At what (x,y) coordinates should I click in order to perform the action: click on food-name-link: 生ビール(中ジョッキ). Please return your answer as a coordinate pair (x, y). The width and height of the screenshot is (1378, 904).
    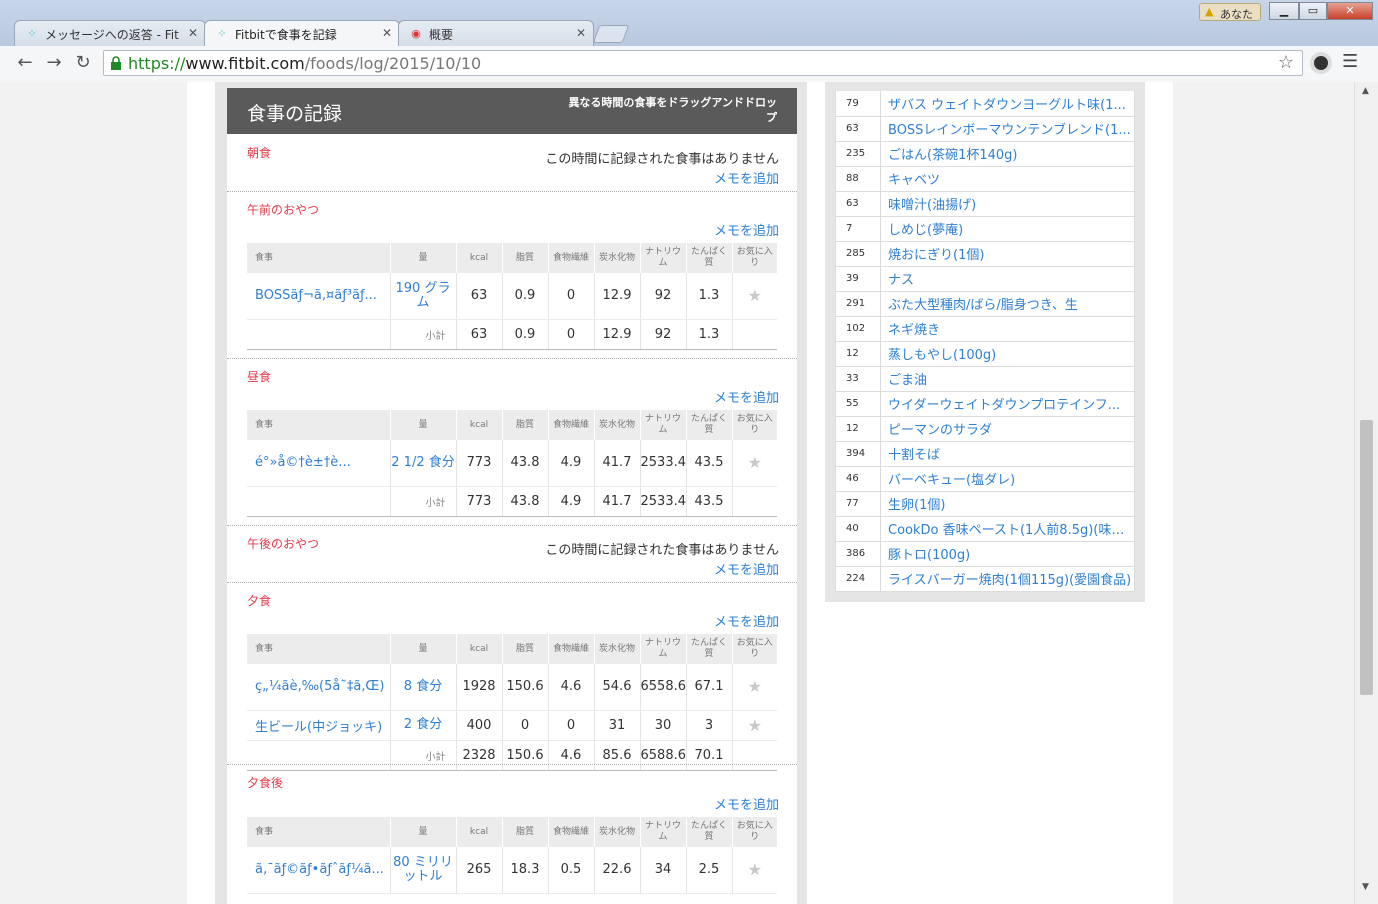
    Looking at the image, I should click on (318, 725).